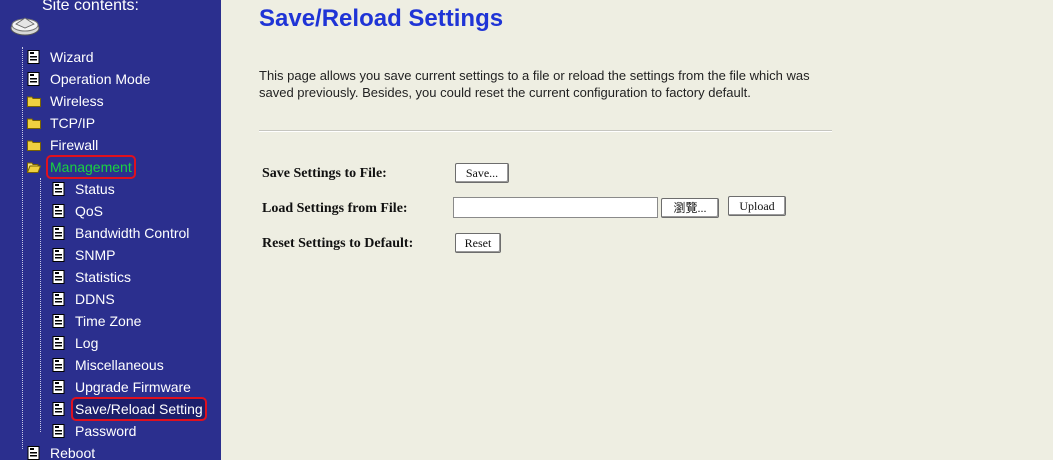  What do you see at coordinates (74, 145) in the screenshot?
I see `sidebar-item-label: Firewall` at bounding box center [74, 145].